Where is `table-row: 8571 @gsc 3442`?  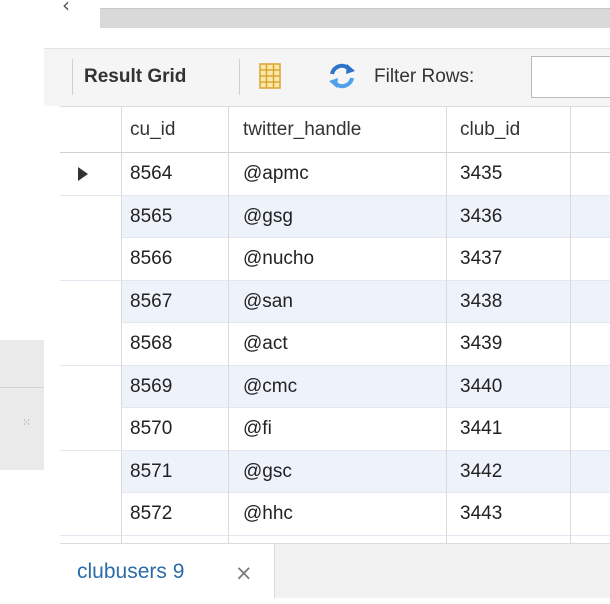 table-row: 8571 @gsc 3442 is located at coordinates (335, 471).